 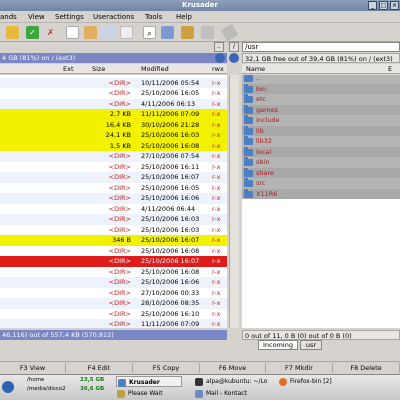 What do you see at coordinates (113, 303) in the screenshot?
I see `left-file-row: <DIR> 28/10/2006 08:35 r-x` at bounding box center [113, 303].